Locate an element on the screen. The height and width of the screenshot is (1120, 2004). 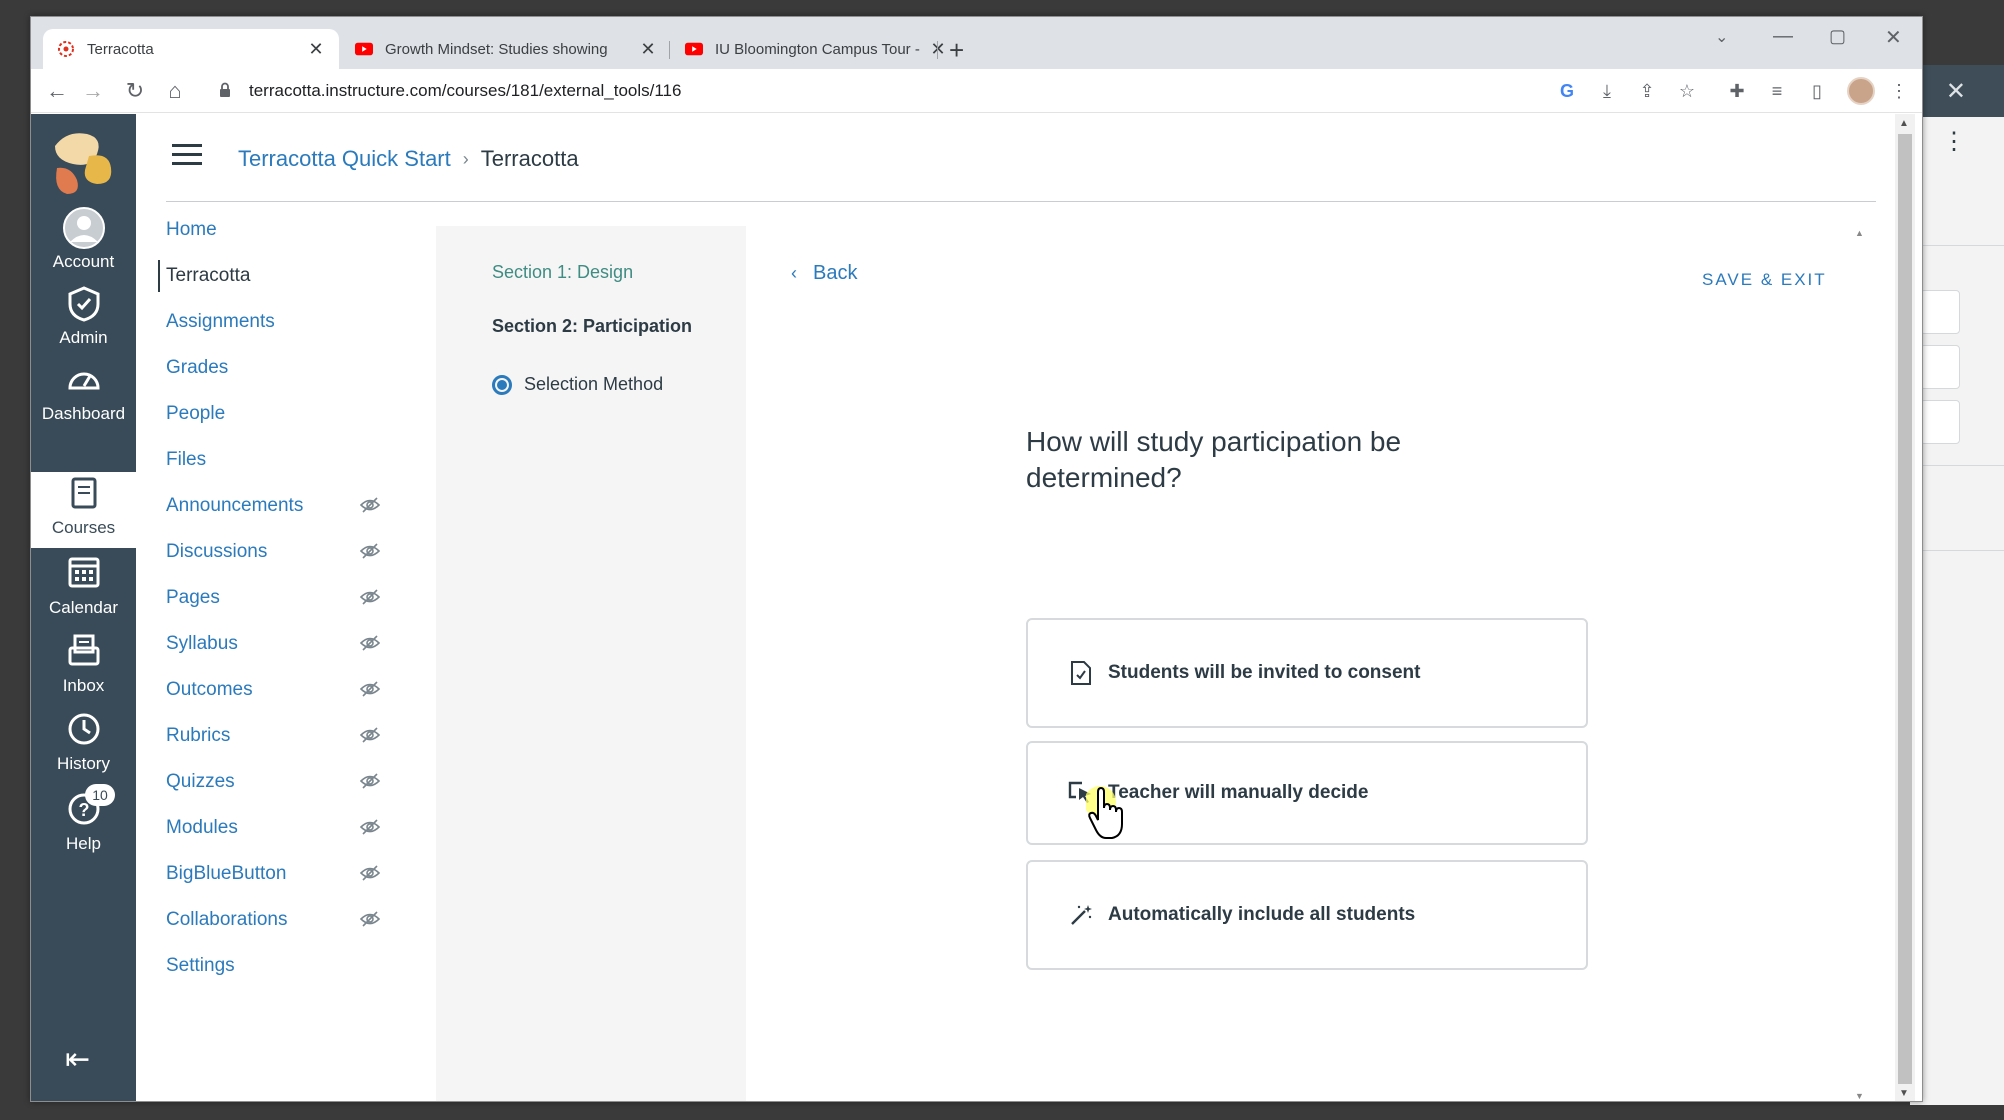
course-nav-people: People is located at coordinates (273, 414).